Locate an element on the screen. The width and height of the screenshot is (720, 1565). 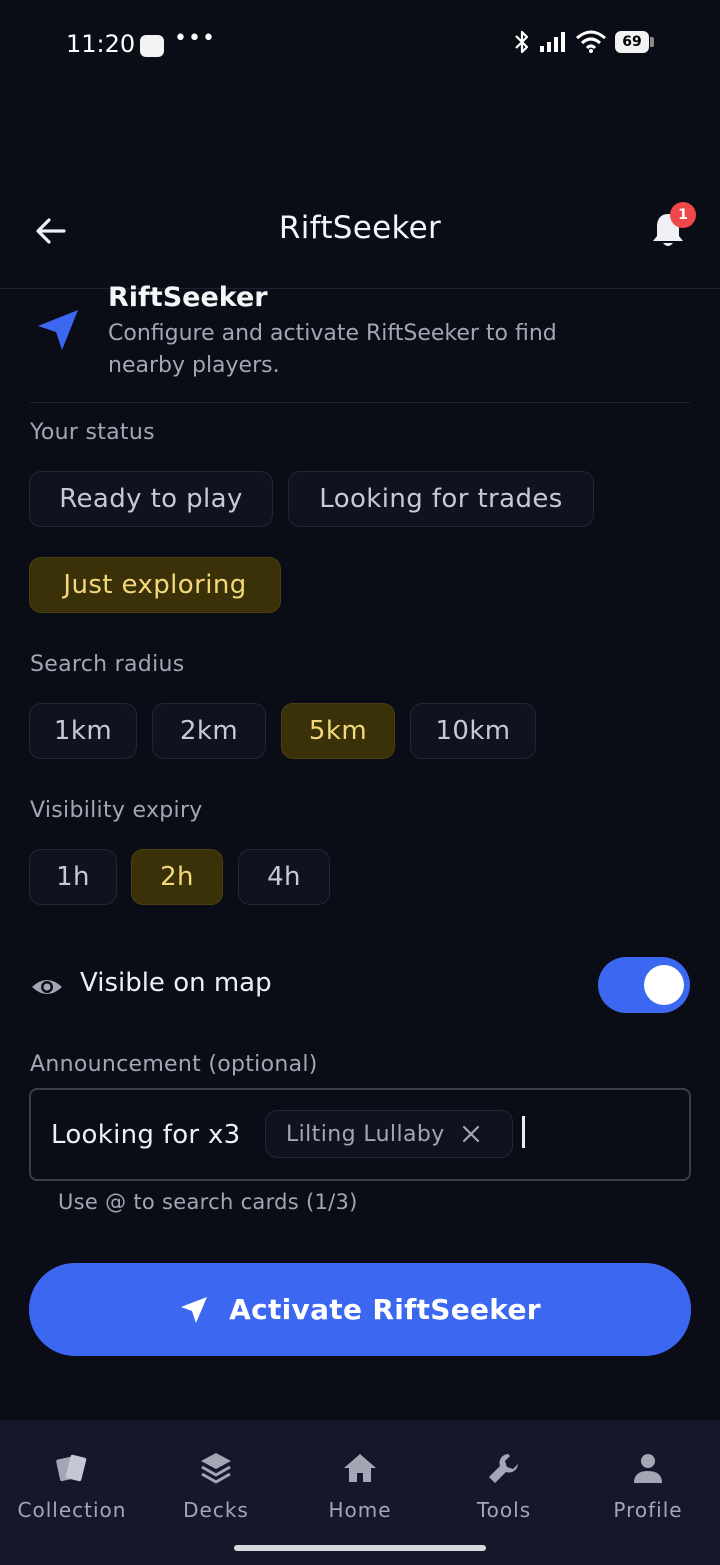
expiry-option-1h: 1h is located at coordinates (73, 877).